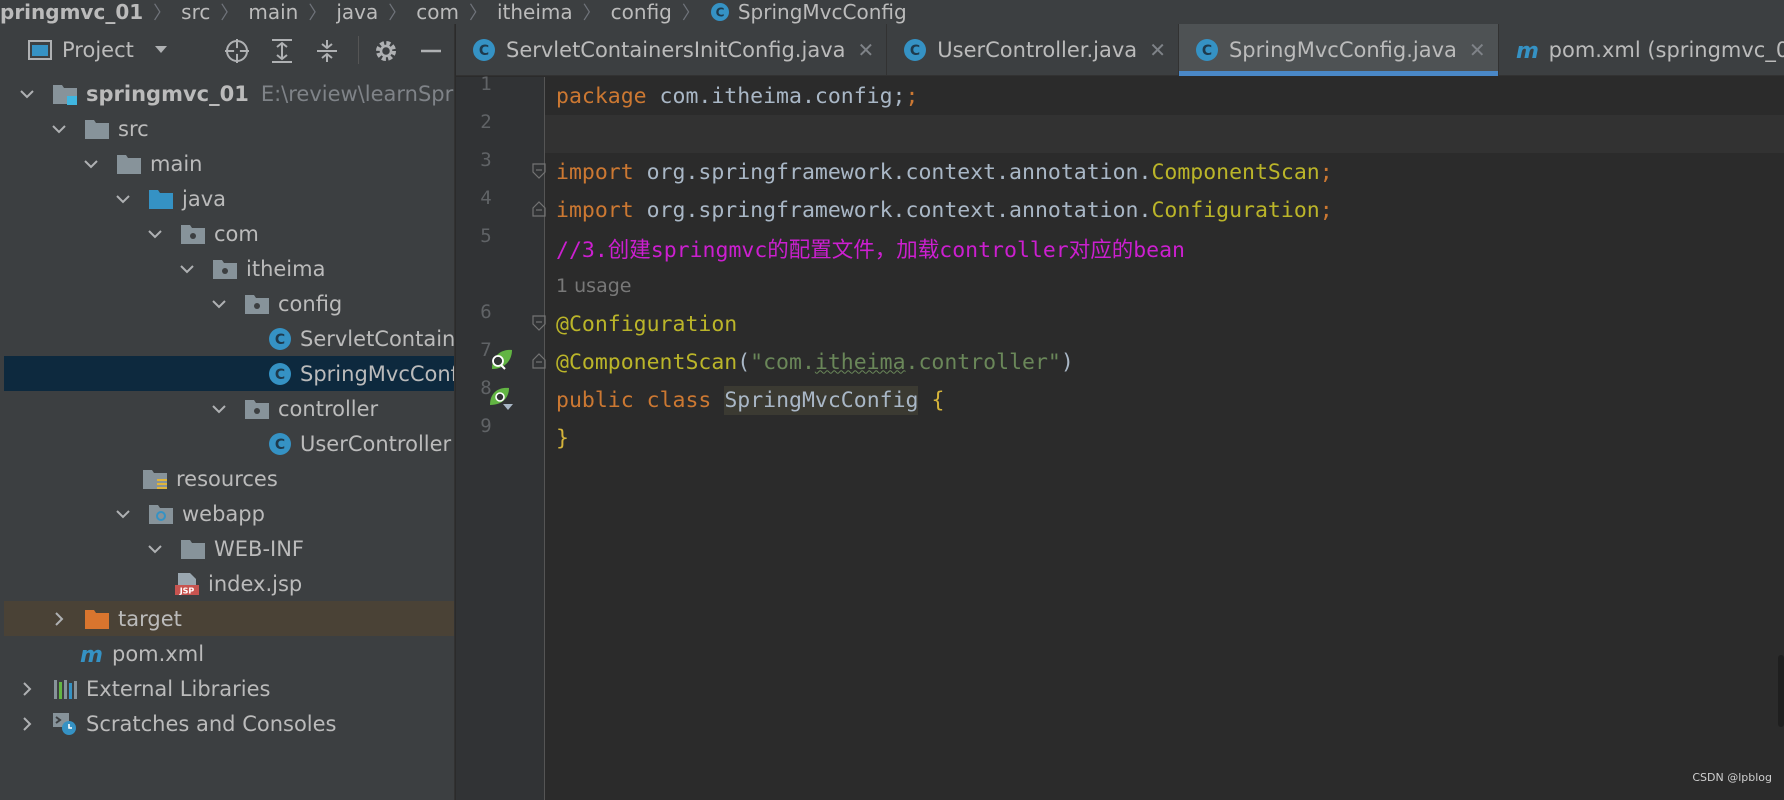 This screenshot has width=1784, height=800. Describe the element at coordinates (229, 163) in the screenshot. I see `tree-item-folder: main` at that location.